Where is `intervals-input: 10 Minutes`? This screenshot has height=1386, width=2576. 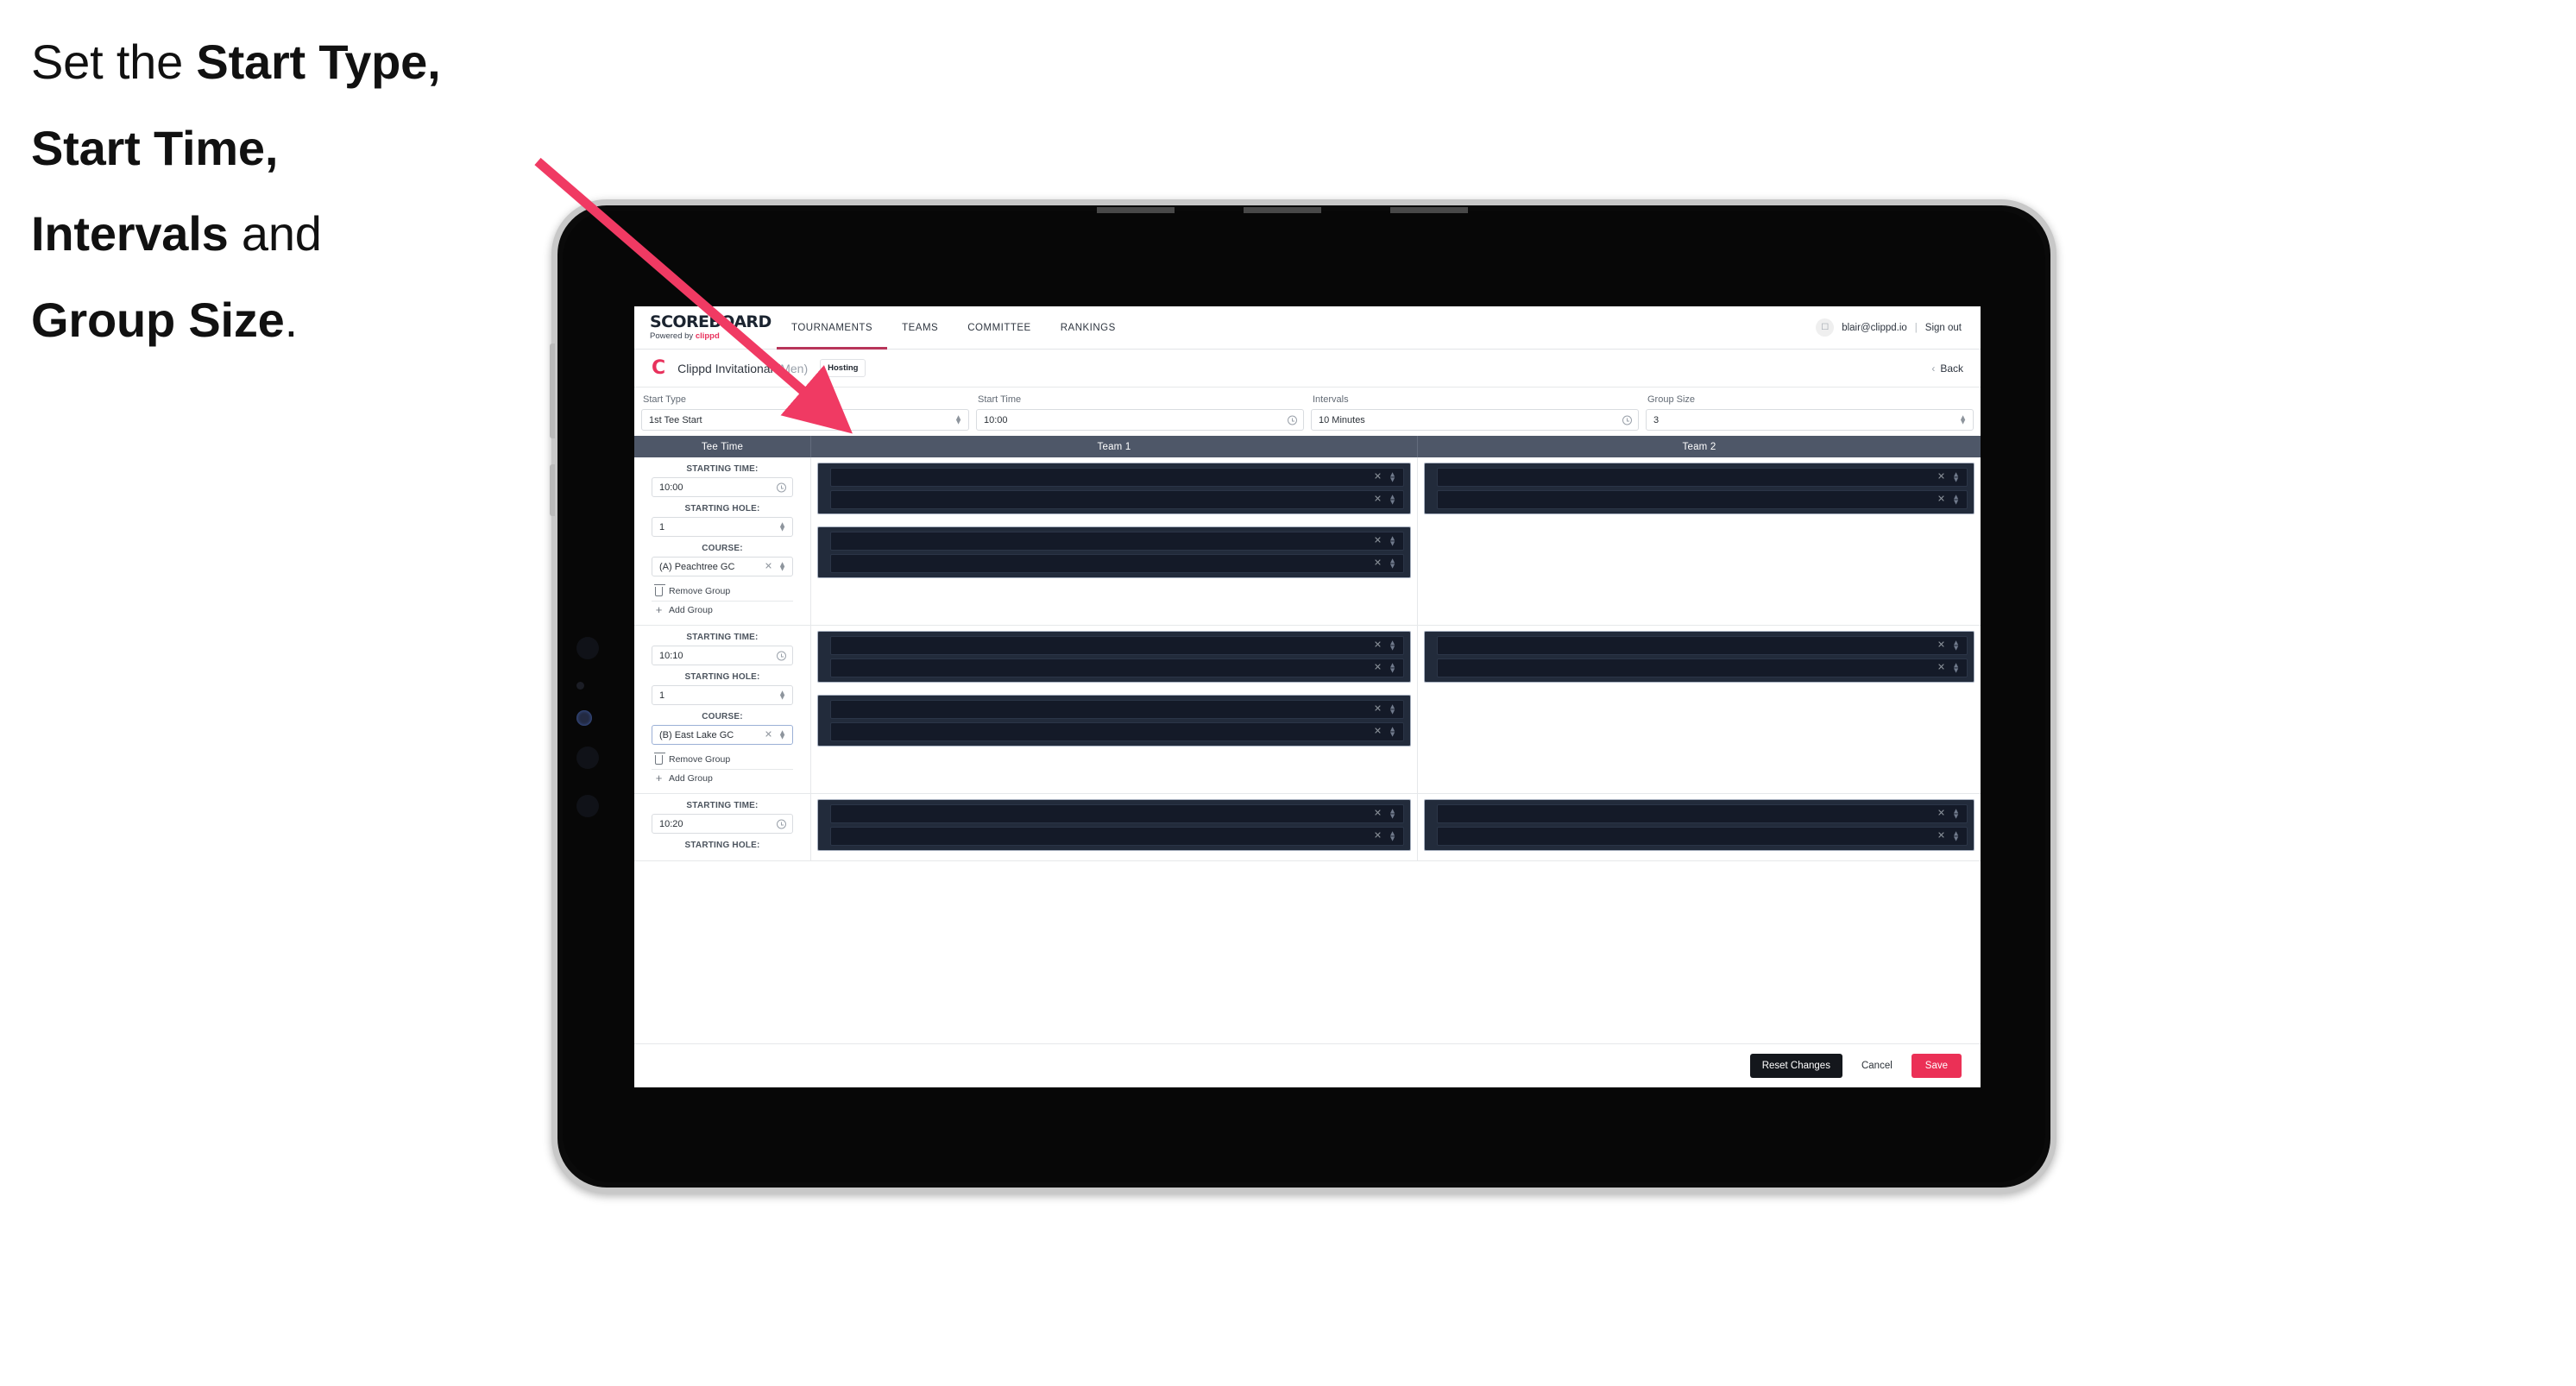
intervals-input: 10 Minutes is located at coordinates (1475, 420).